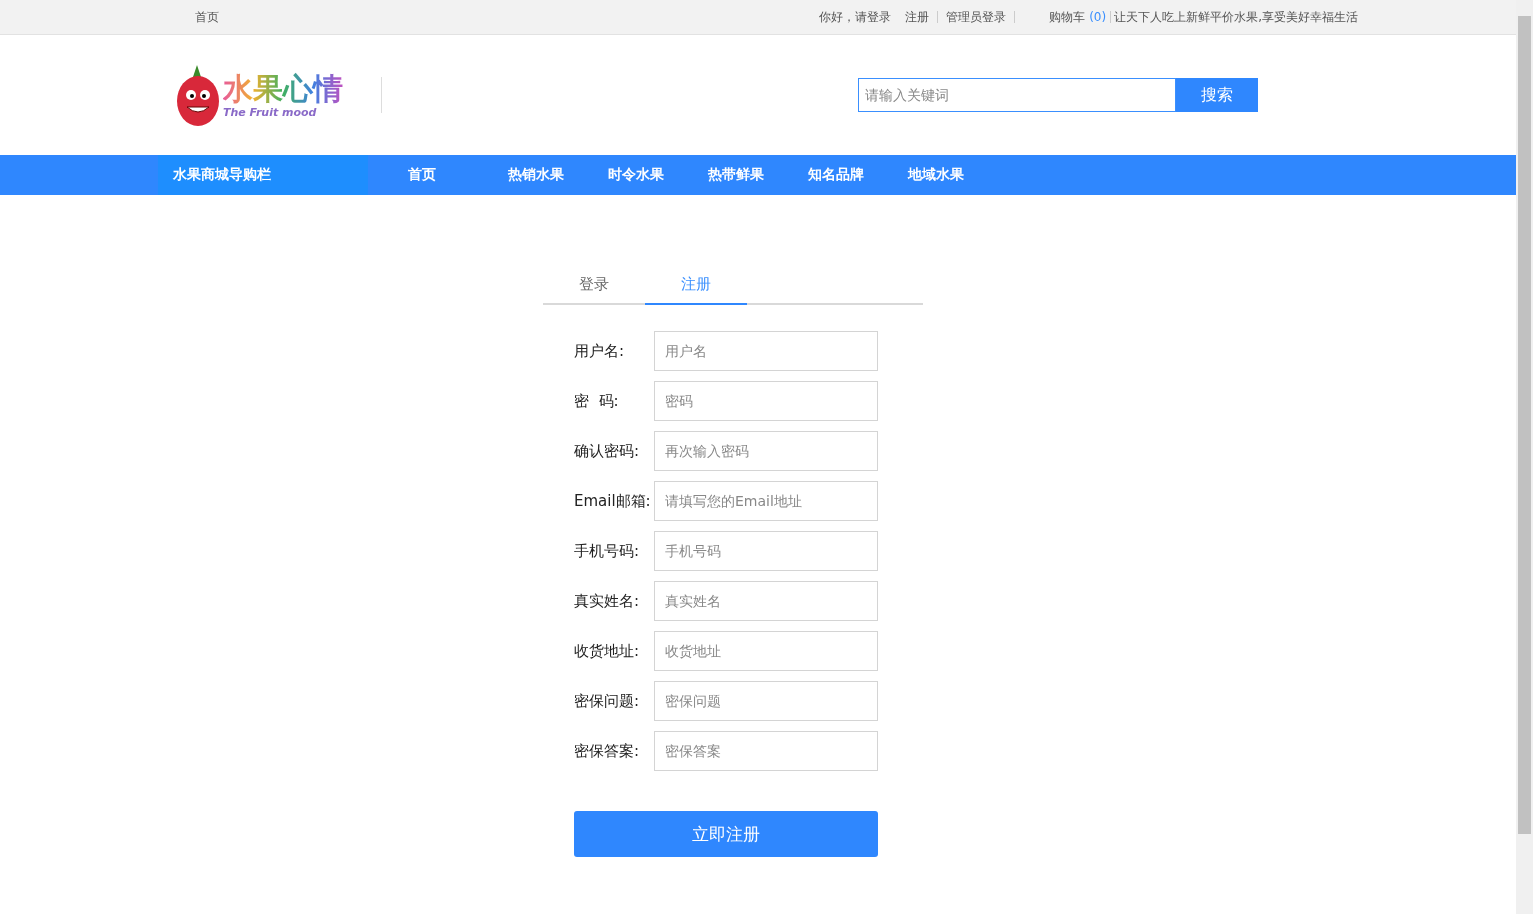  Describe the element at coordinates (270, 112) in the screenshot. I see `logo-subtitle: The Fruit mood` at that location.